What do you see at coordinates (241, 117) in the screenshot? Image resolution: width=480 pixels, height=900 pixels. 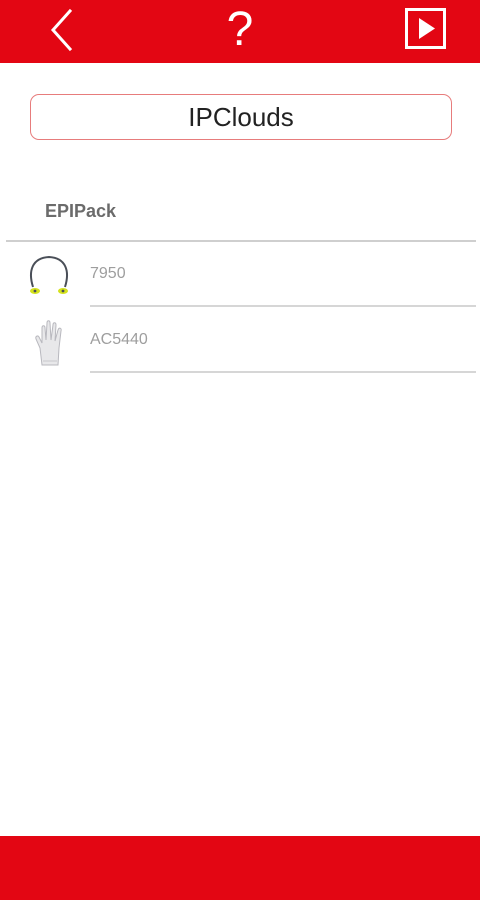 I see `cloud-name-field: IPClouds` at bounding box center [241, 117].